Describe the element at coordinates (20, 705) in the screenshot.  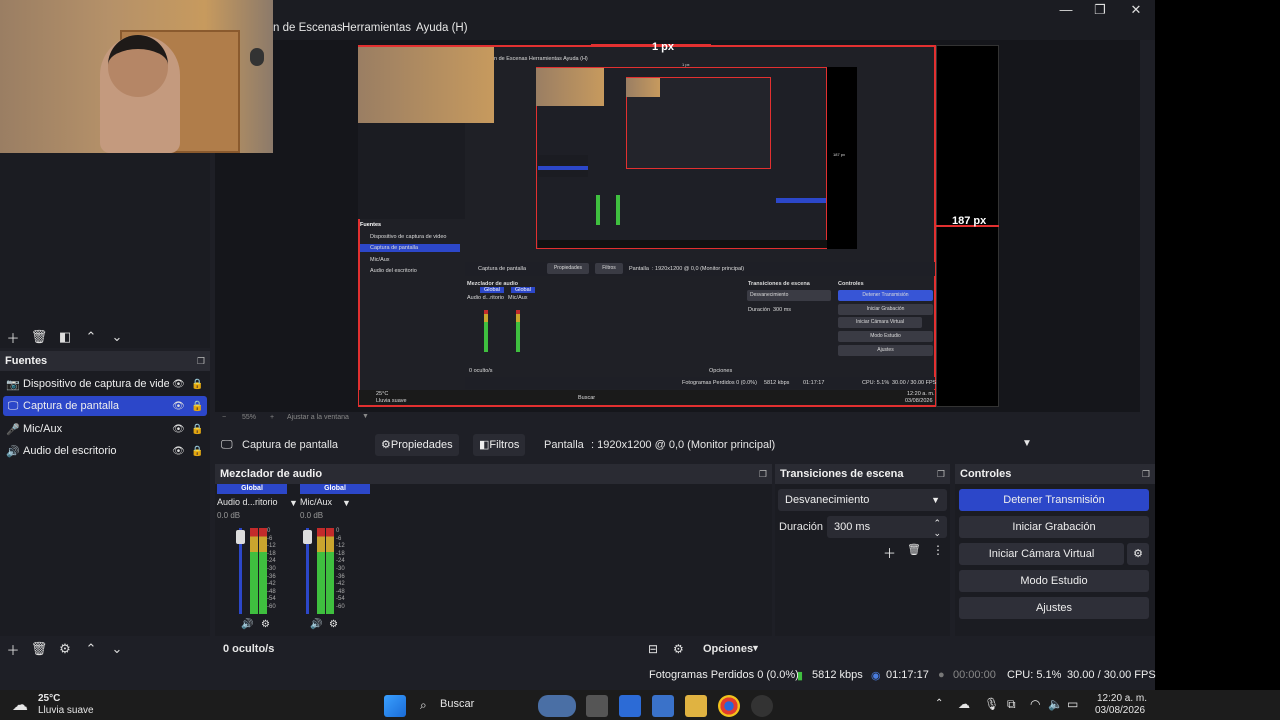
I see `weather-icon: ☁` at that location.